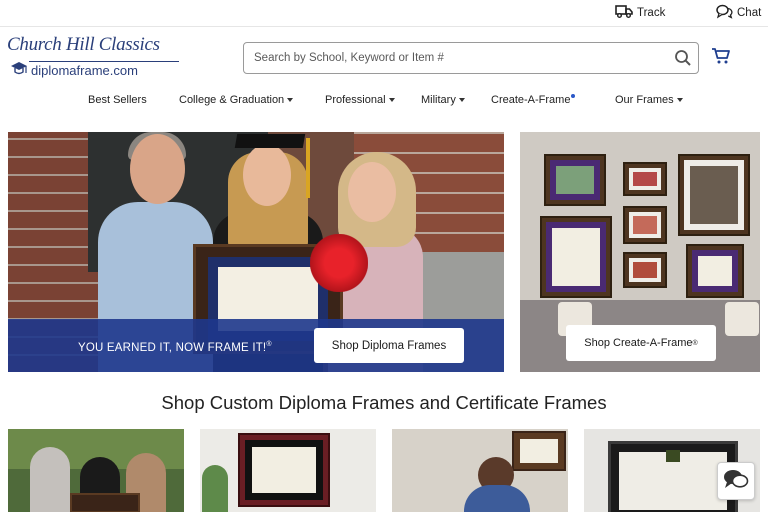 This screenshot has height=512, width=768. Describe the element at coordinates (456, 58) in the screenshot. I see `search-input: Search by School, Keyword or Item #` at that location.